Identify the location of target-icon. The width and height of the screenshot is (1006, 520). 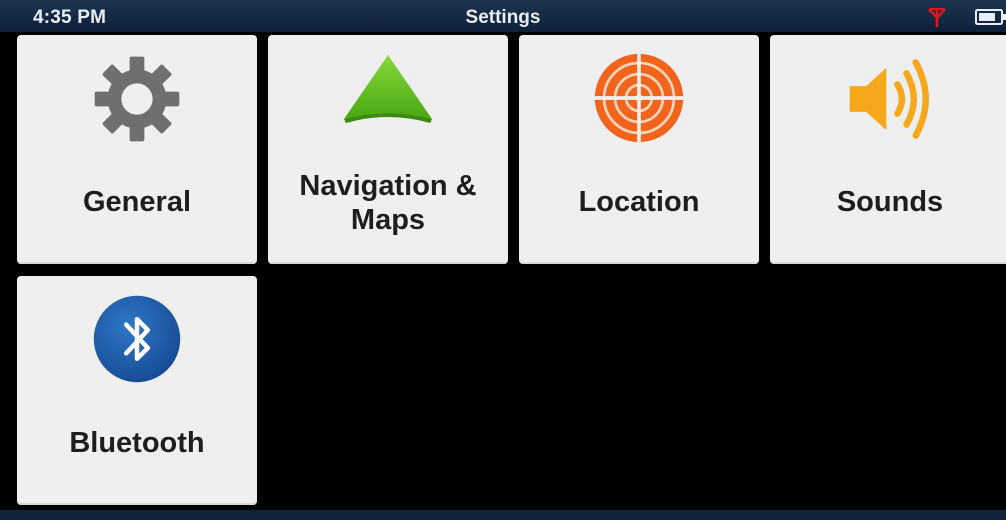
(639, 98).